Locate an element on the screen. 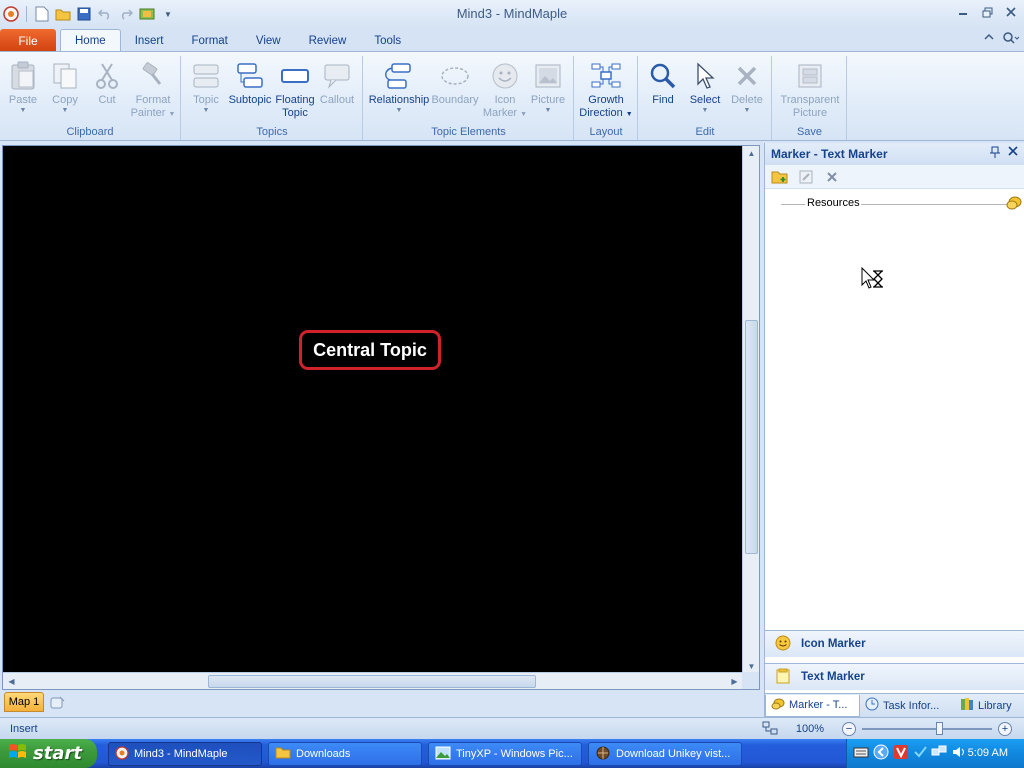  sheet-tab-bar: Map 1 is located at coordinates (381, 702).